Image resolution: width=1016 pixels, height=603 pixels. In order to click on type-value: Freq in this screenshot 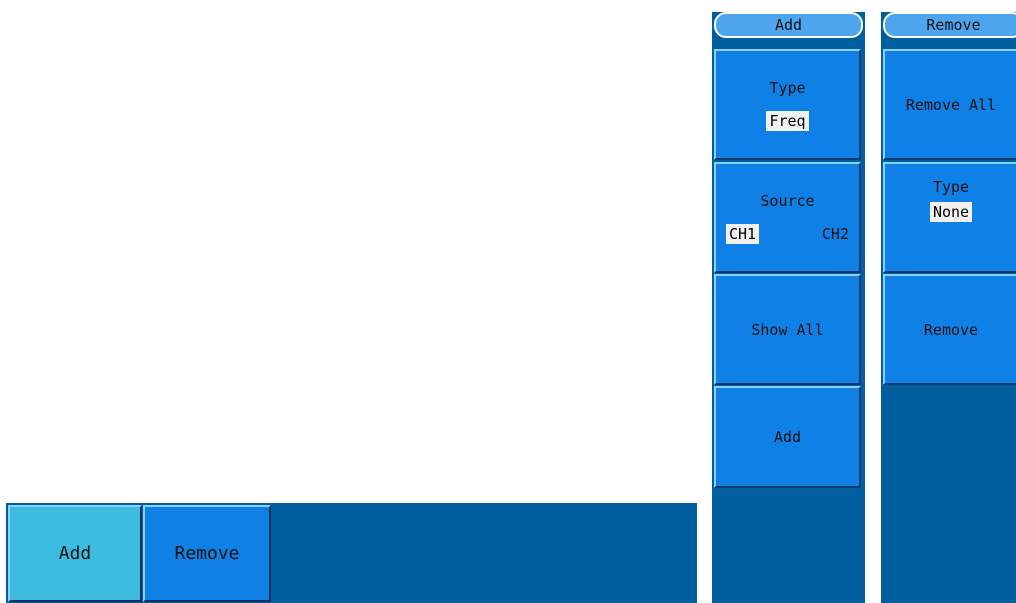, I will do `click(787, 120)`.